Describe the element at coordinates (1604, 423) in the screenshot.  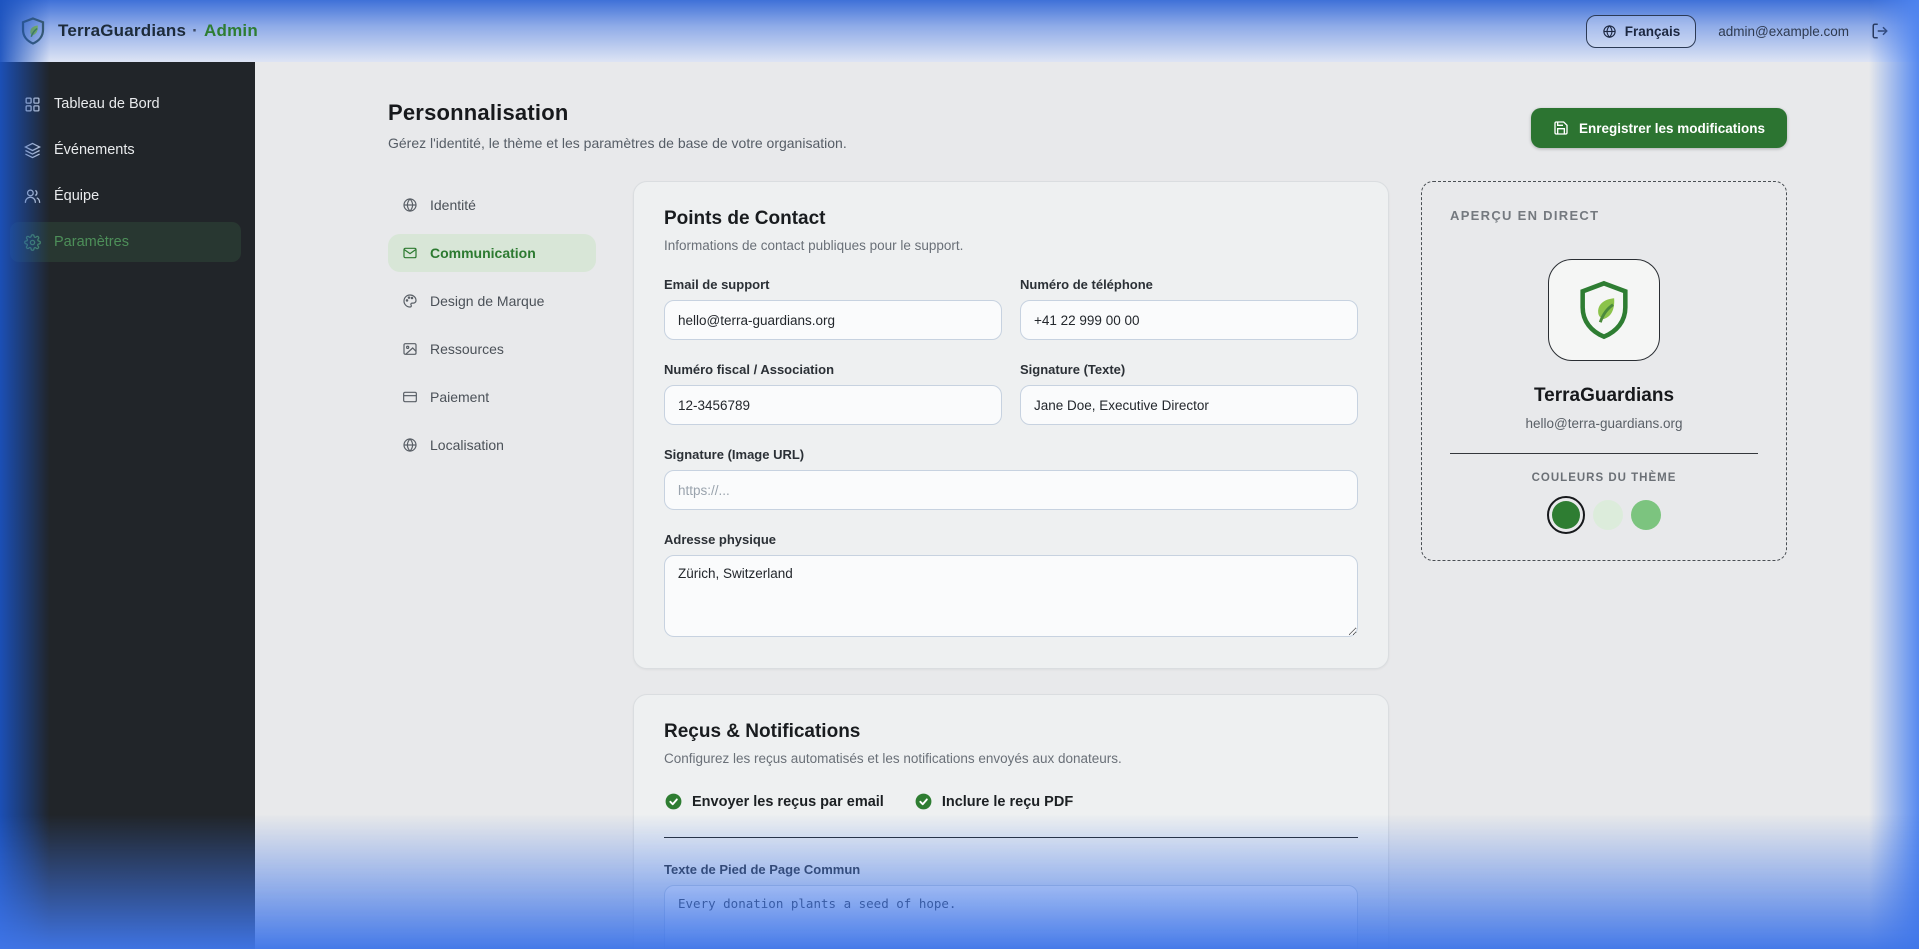
I see `org-email: hello@terra-guardians.org` at that location.